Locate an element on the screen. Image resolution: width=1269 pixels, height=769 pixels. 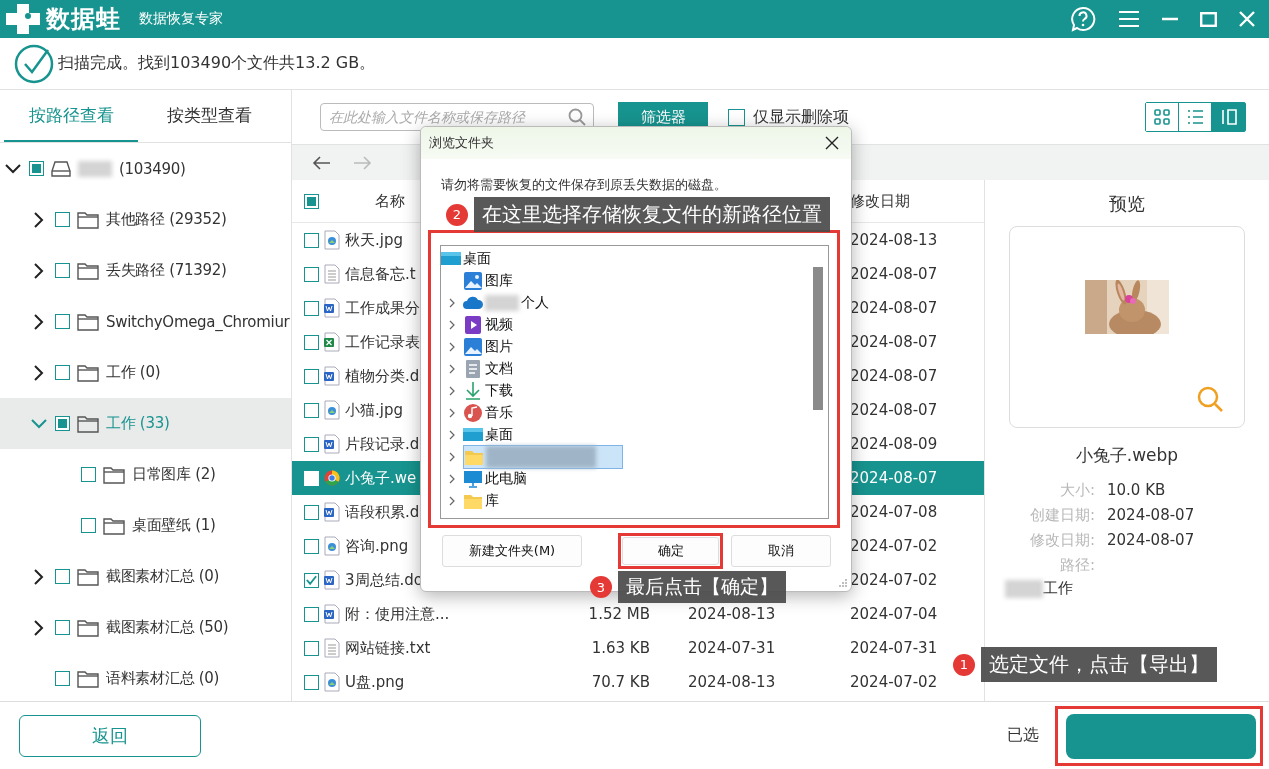
back-button is located at coordinates (321, 162).